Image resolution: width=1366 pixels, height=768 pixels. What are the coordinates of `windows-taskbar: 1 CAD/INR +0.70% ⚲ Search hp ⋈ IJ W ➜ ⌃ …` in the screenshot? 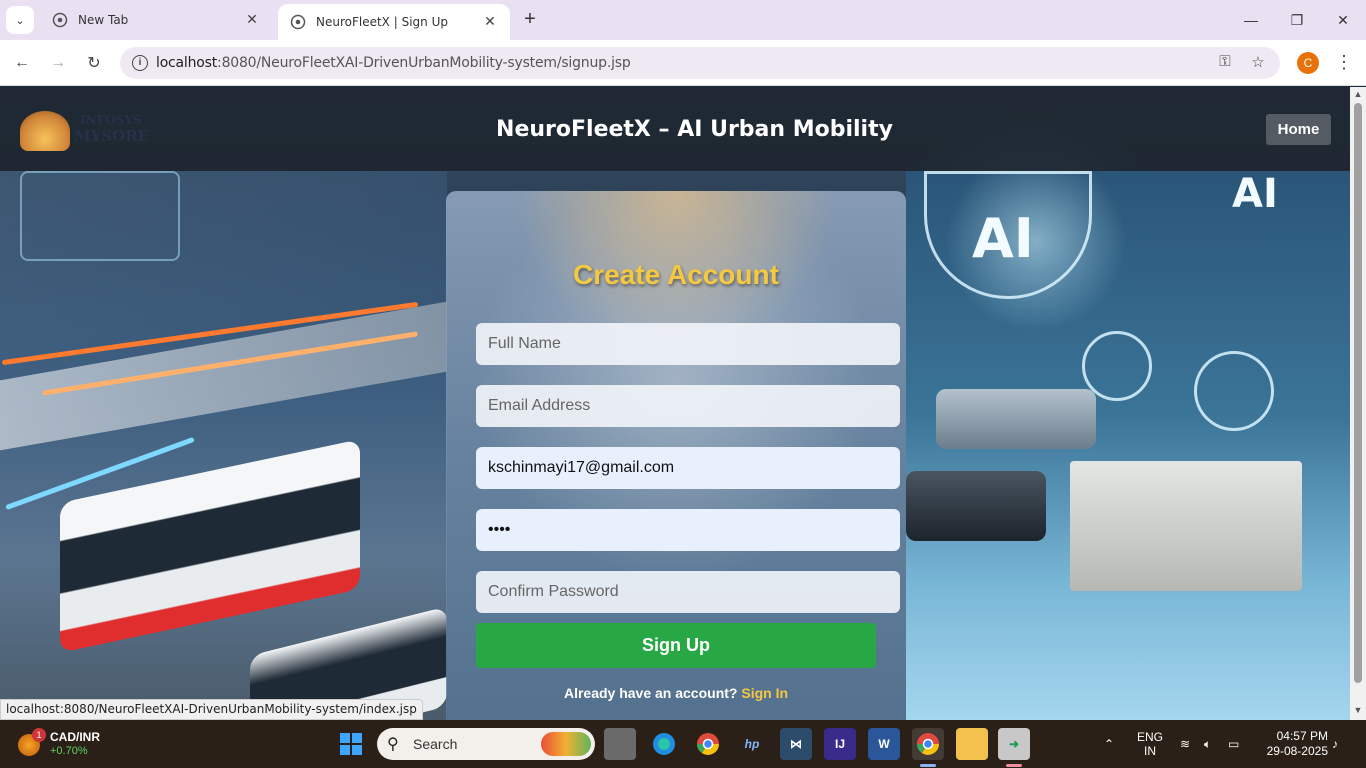 It's located at (683, 744).